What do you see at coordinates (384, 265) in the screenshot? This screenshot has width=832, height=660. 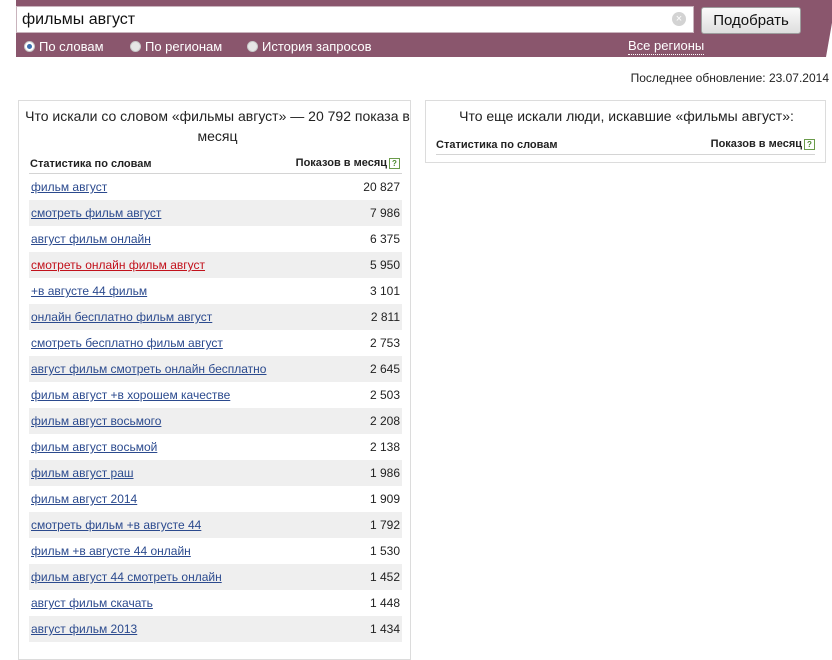 I see `impressions-count: 5 950` at bounding box center [384, 265].